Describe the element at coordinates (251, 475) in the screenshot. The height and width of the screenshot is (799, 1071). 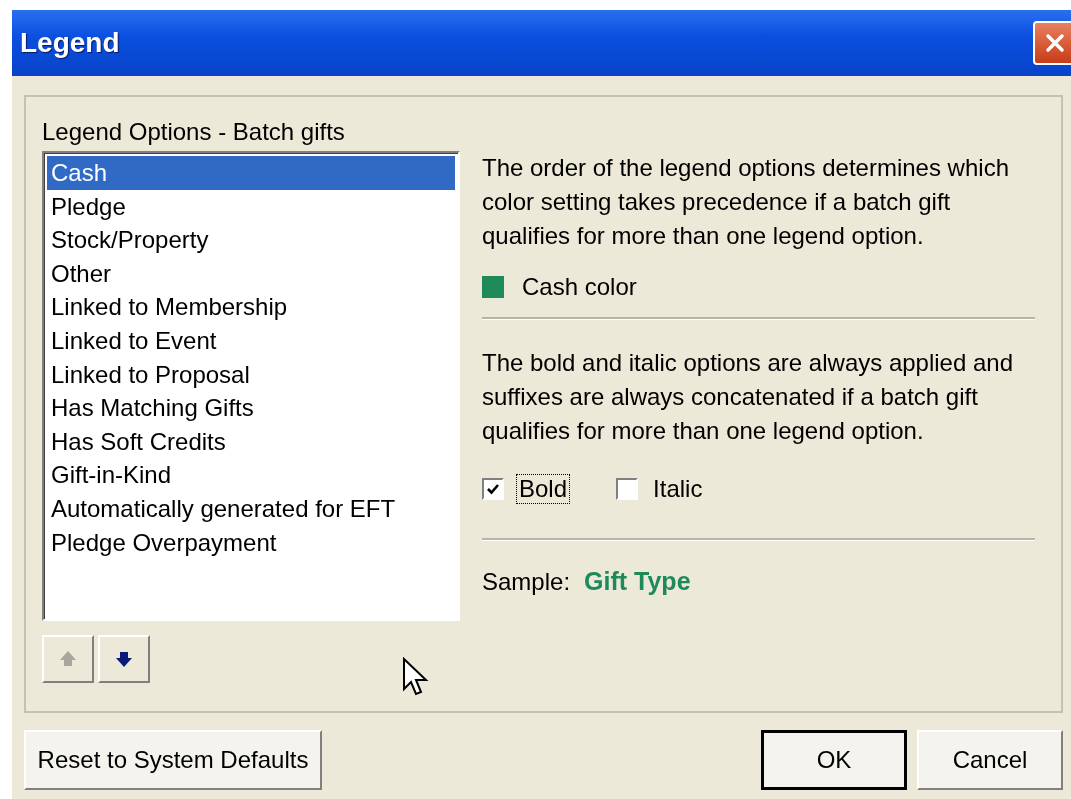
I see `list-item: Gift-in-Kind` at that location.